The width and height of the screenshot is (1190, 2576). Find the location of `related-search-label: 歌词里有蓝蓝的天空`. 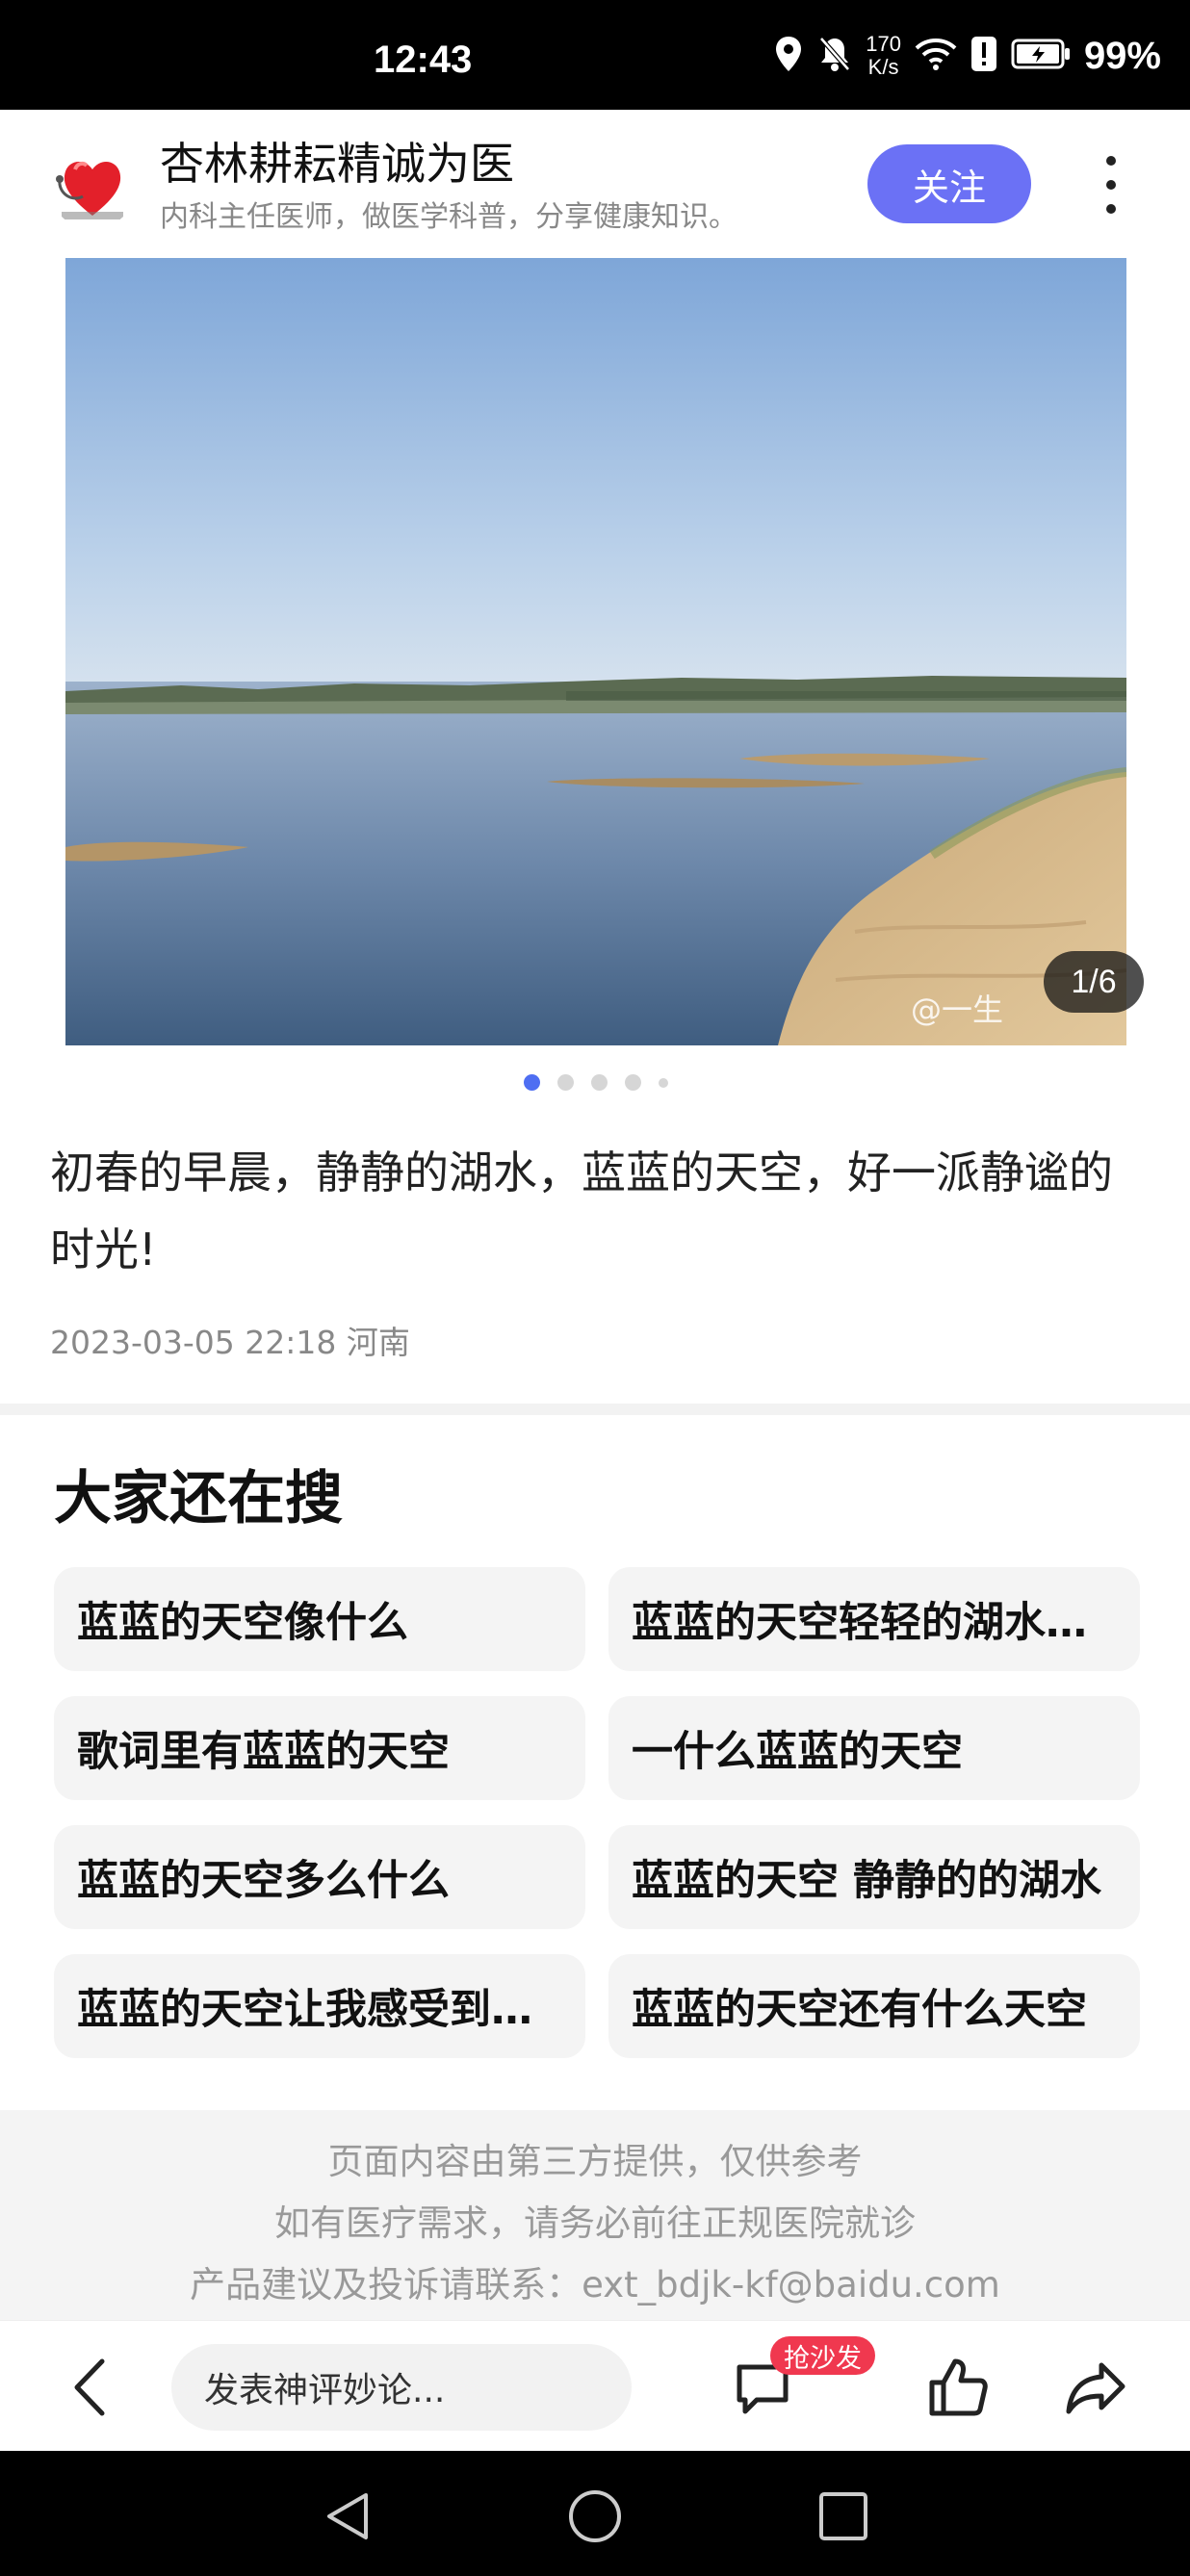

related-search-label: 歌词里有蓝蓝的天空 is located at coordinates (264, 1752).